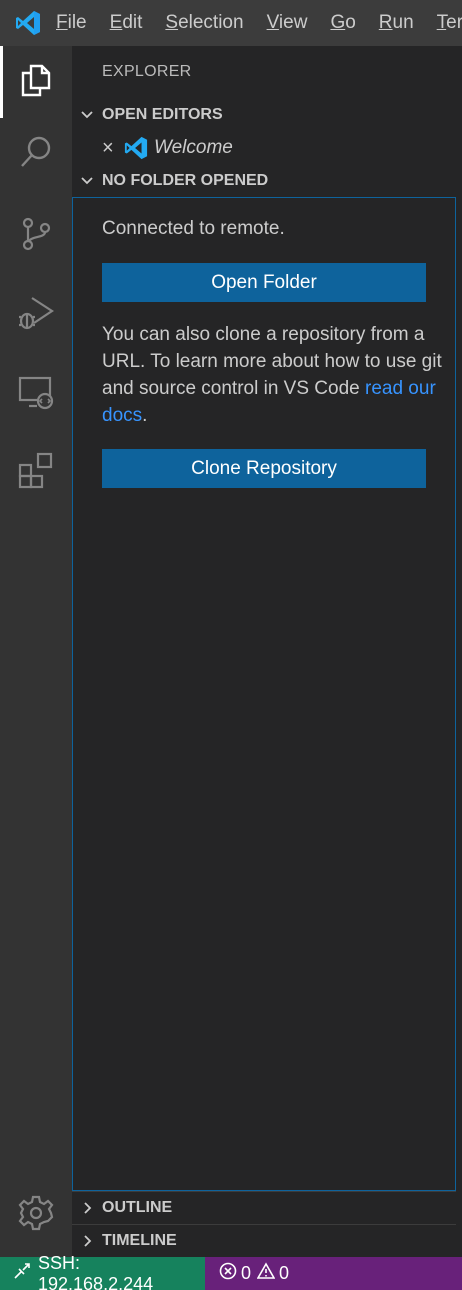  What do you see at coordinates (185, 180) in the screenshot?
I see `no-folder-label: NO FOLDER OPENED` at bounding box center [185, 180].